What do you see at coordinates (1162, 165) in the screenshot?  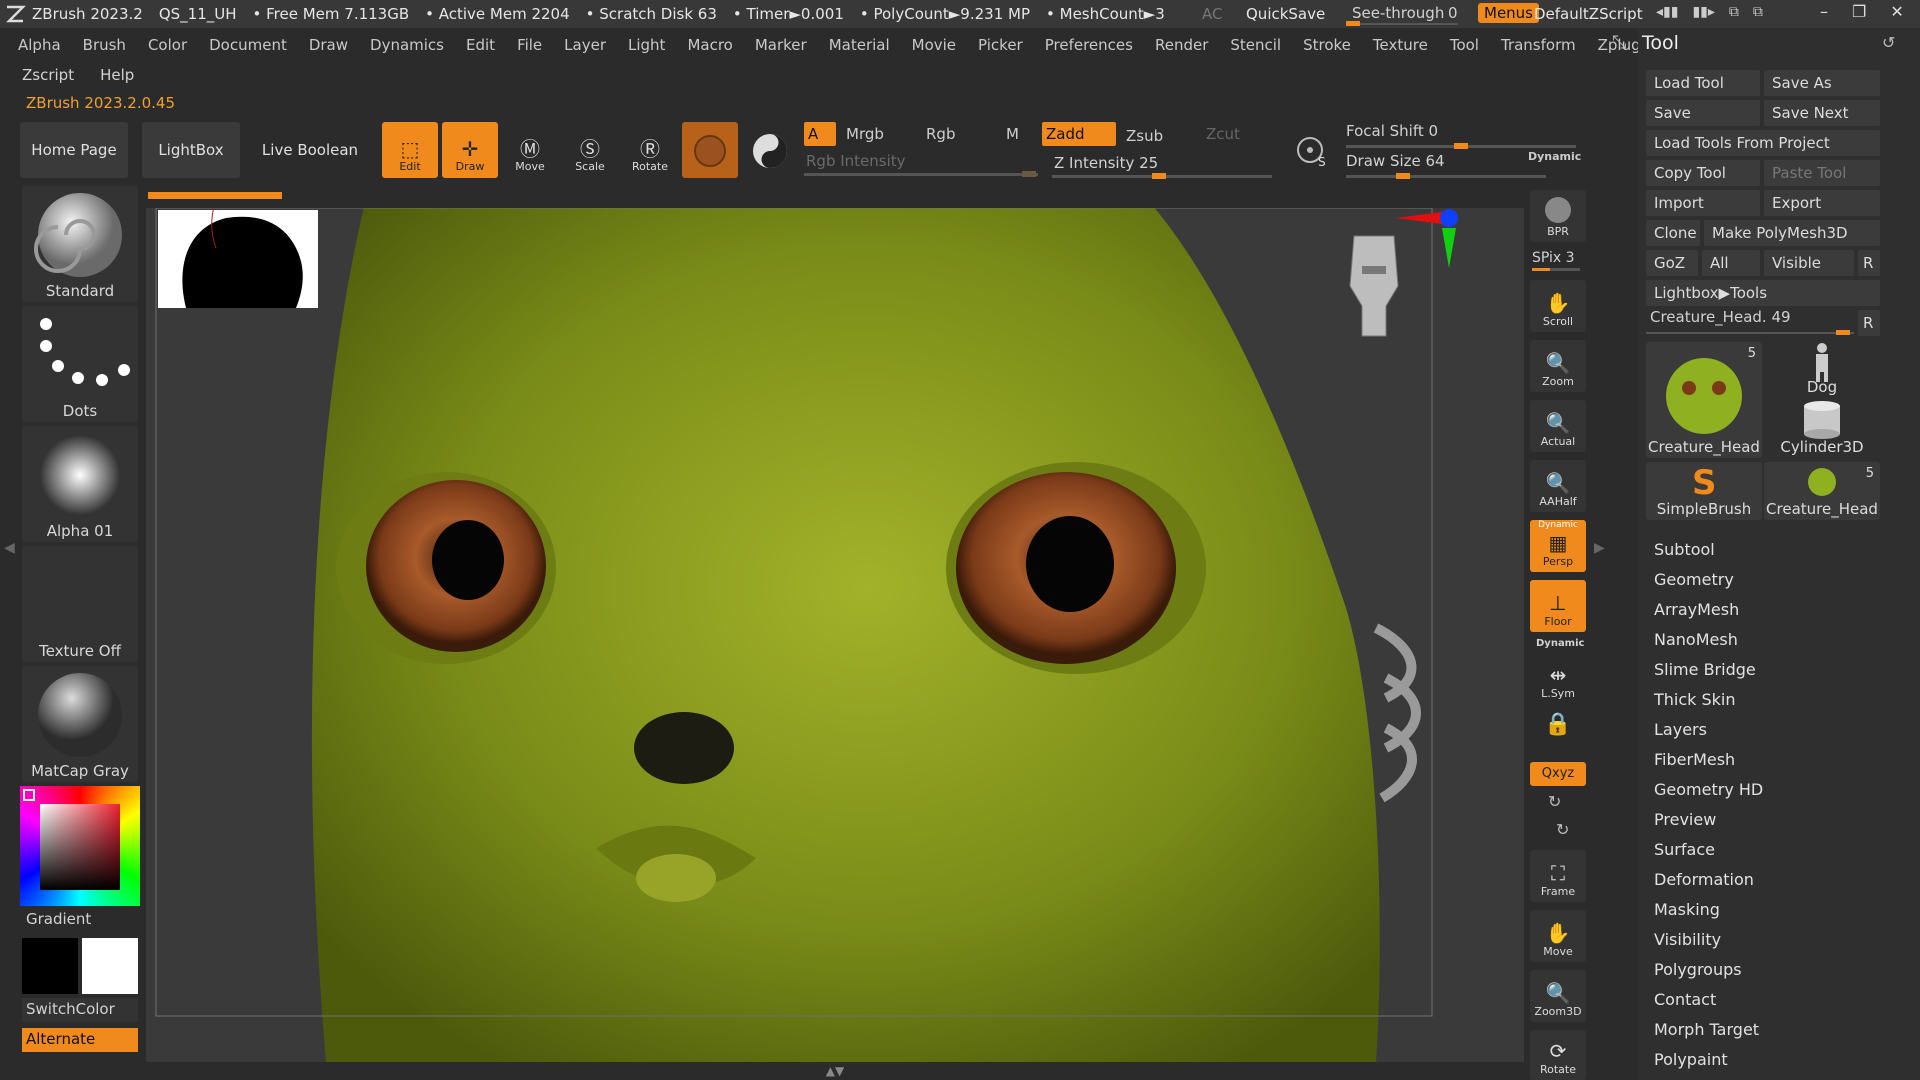 I see `z-intensity-slider: Z Intensity 25` at bounding box center [1162, 165].